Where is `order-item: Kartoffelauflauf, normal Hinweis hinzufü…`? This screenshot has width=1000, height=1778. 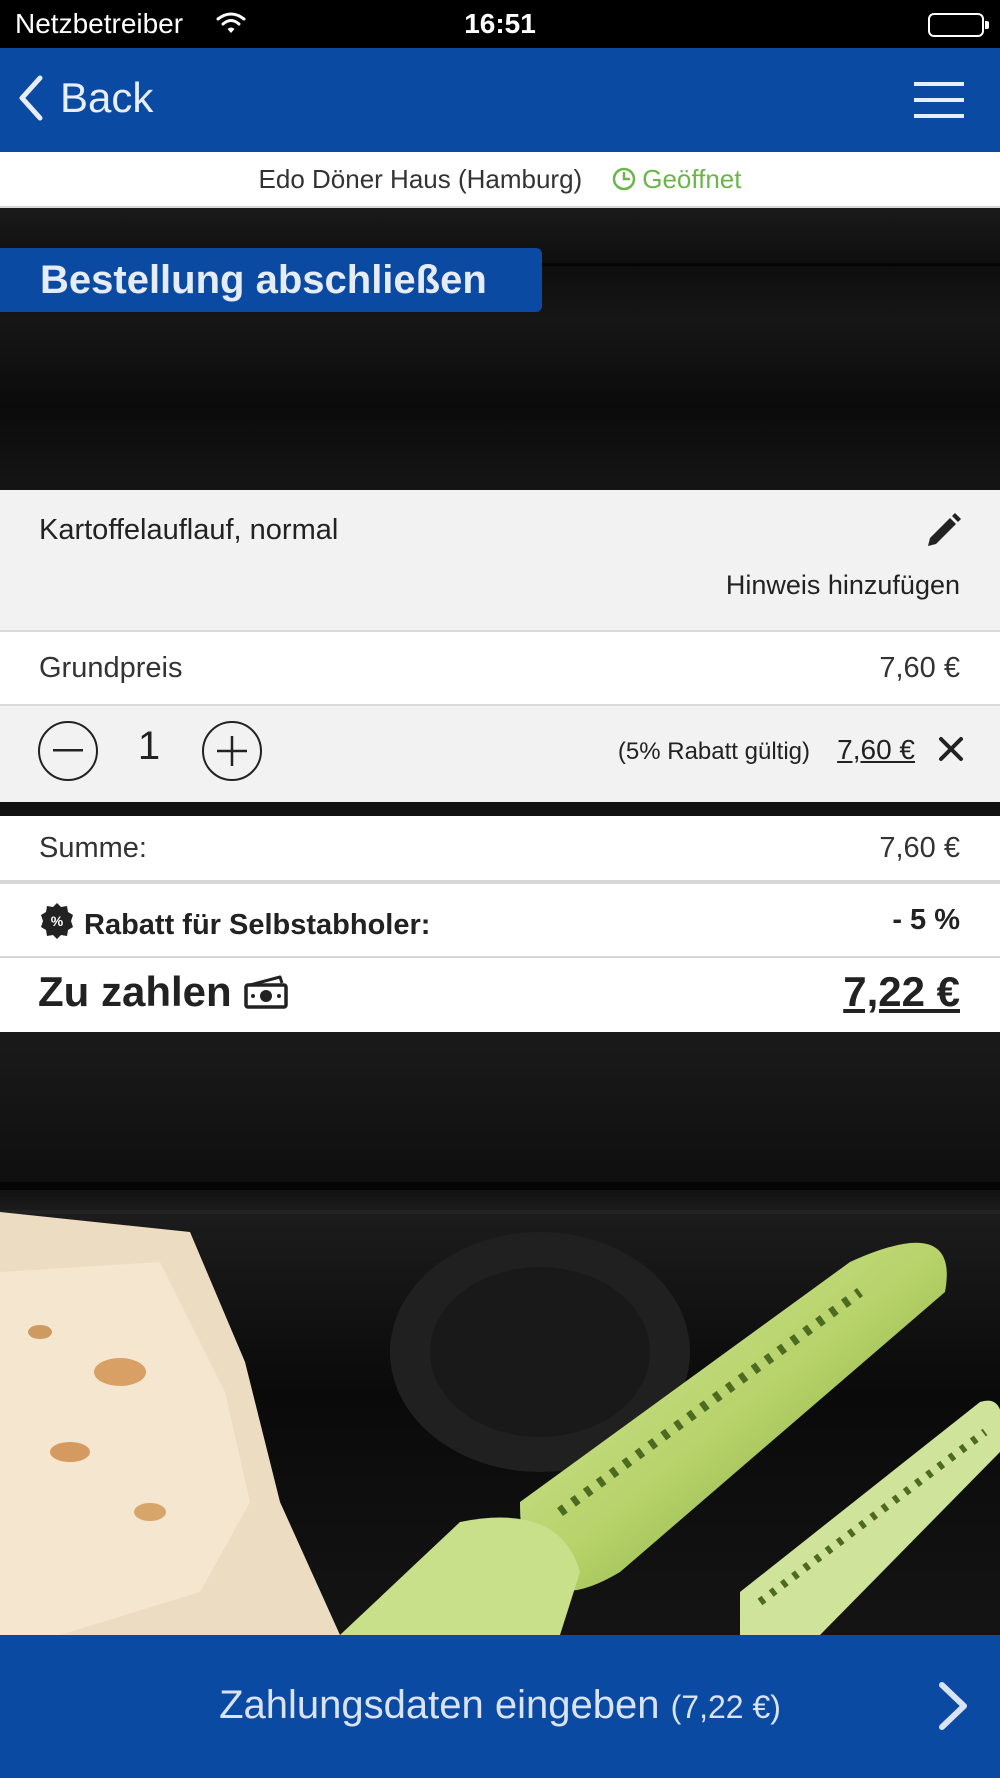 order-item: Kartoffelauflauf, normal Hinweis hinzufü… is located at coordinates (500, 561).